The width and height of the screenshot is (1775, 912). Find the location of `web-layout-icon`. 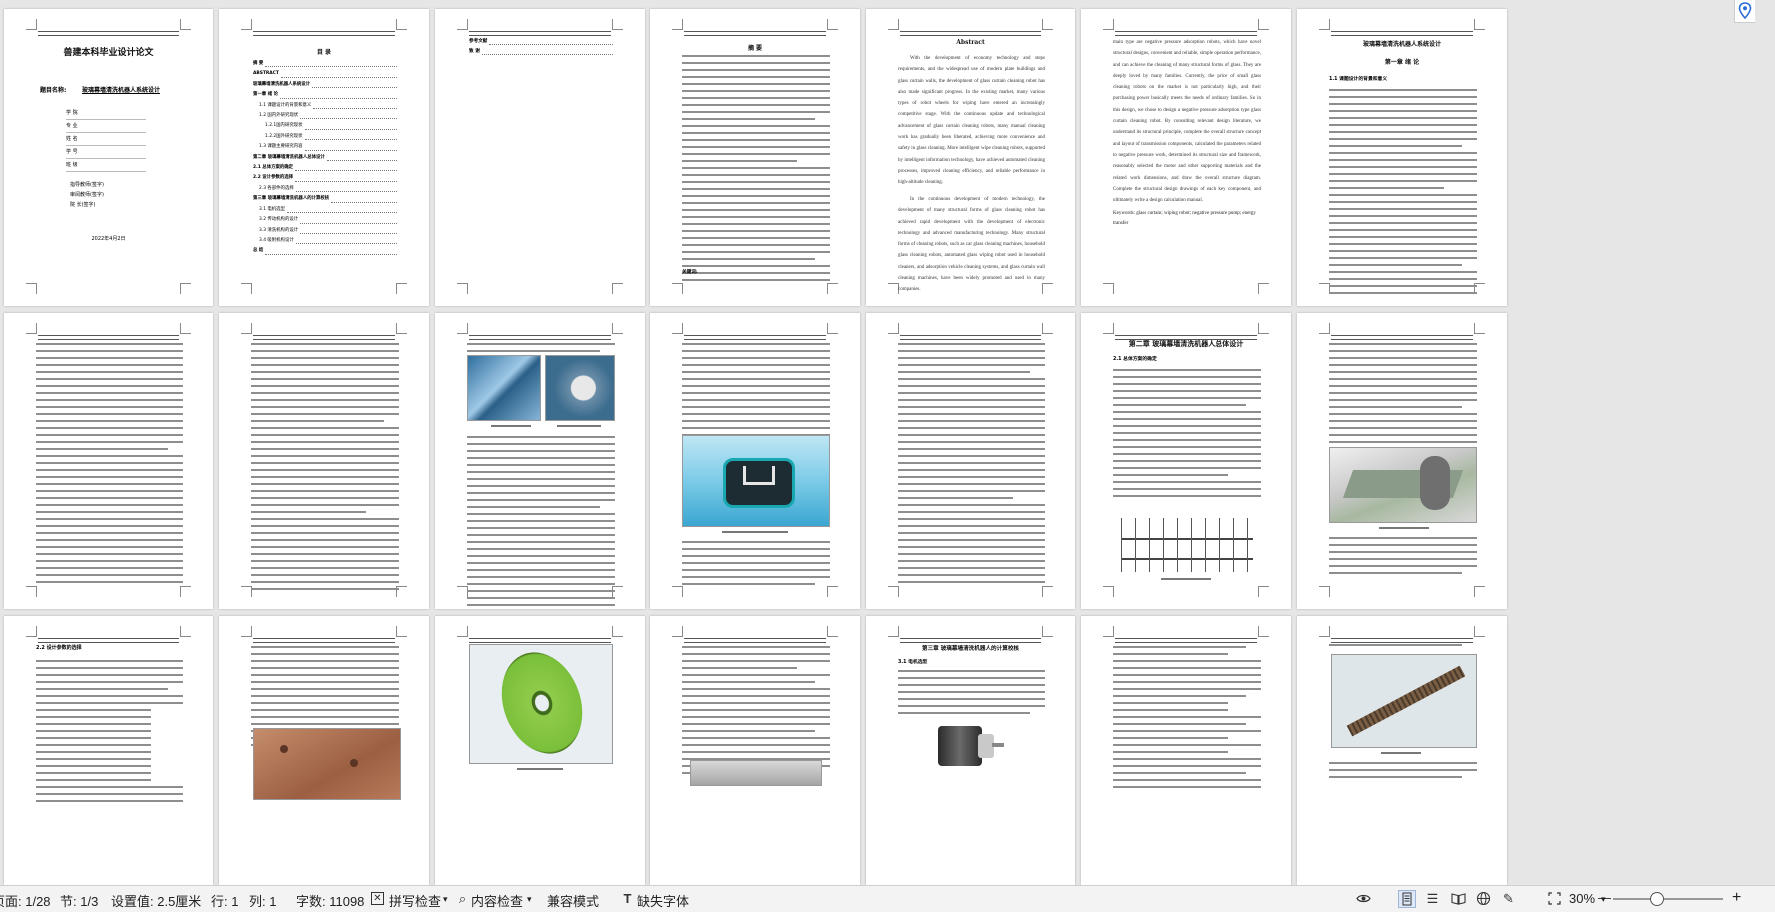

web-layout-icon is located at coordinates (1483, 898).